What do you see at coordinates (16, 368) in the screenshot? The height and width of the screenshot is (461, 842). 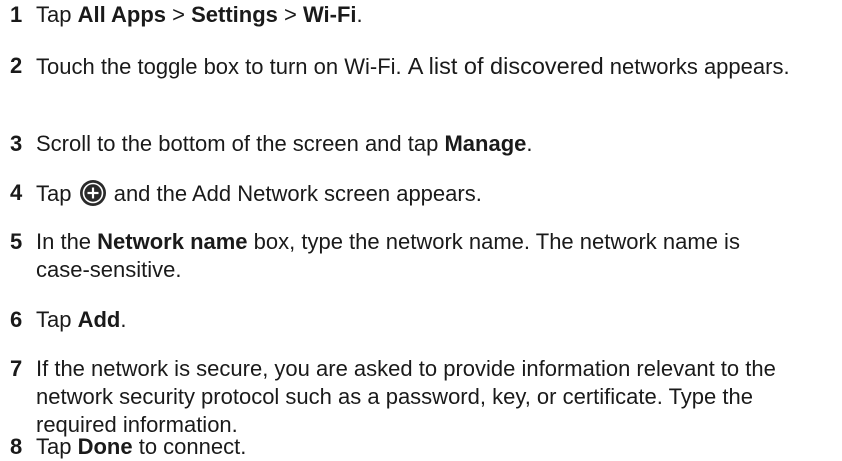 I see `step-number: 7` at bounding box center [16, 368].